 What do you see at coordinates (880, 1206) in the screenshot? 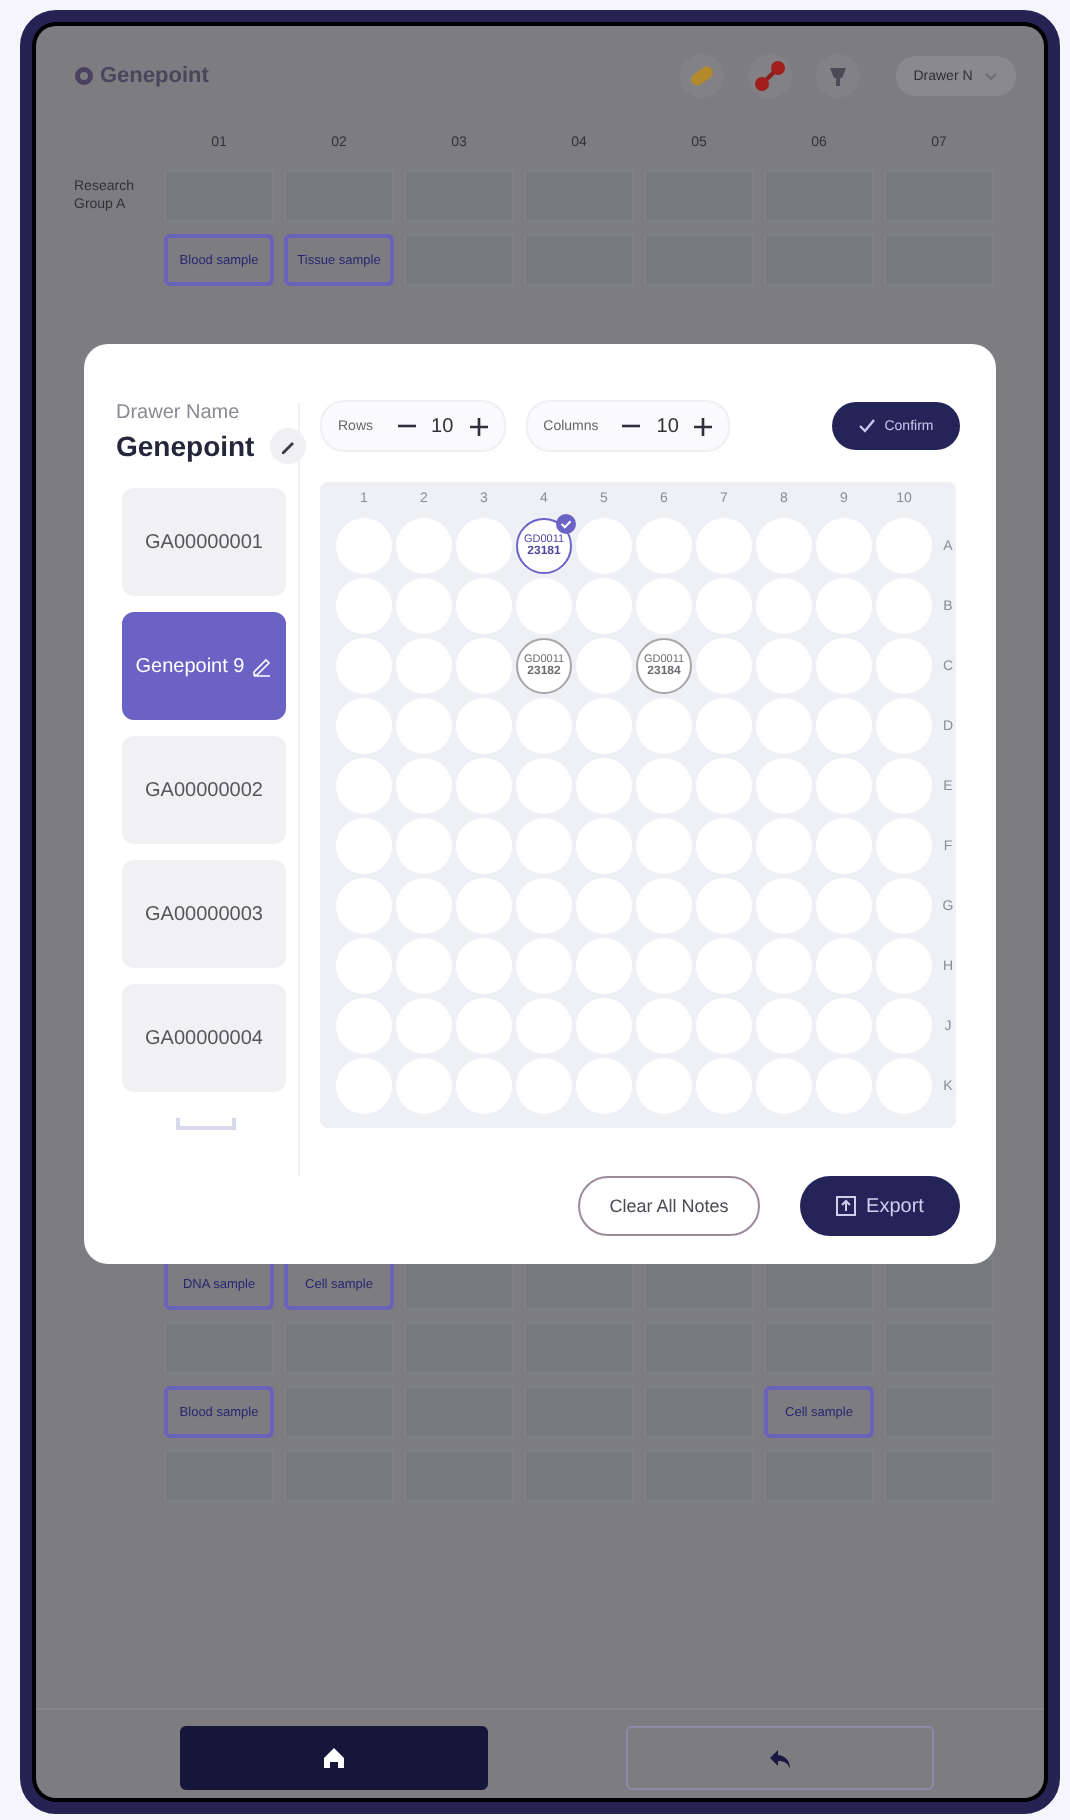
I see `export-button: Export` at bounding box center [880, 1206].